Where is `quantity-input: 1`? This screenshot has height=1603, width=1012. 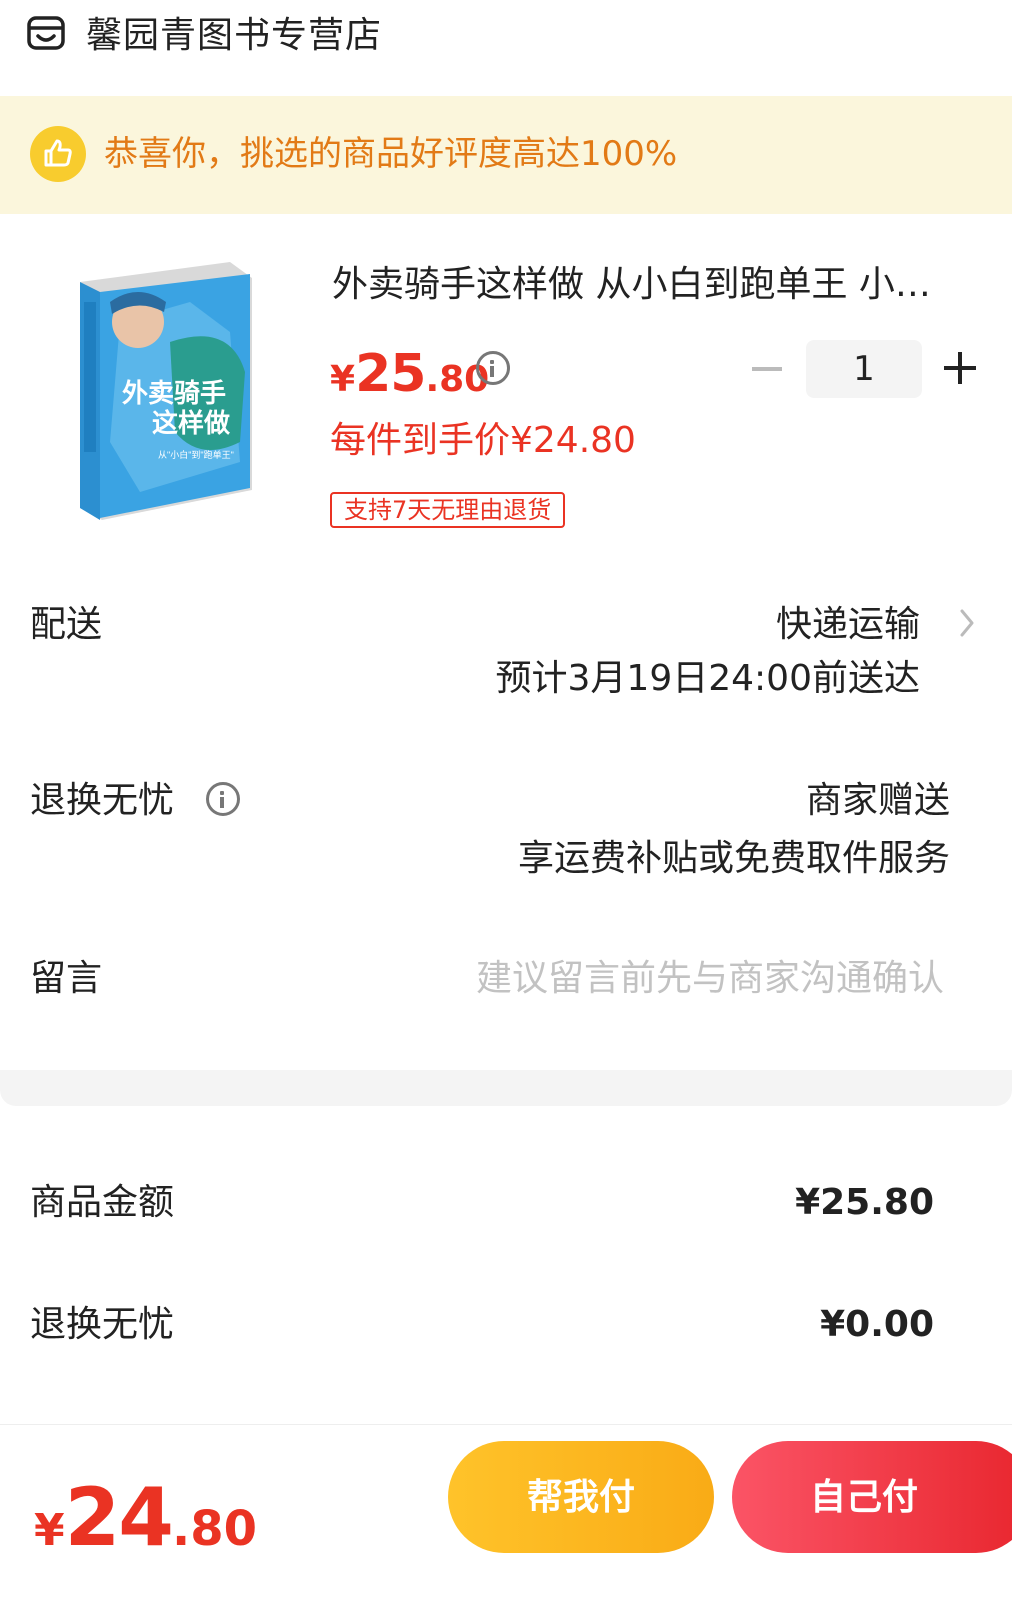
quantity-input: 1 is located at coordinates (864, 369).